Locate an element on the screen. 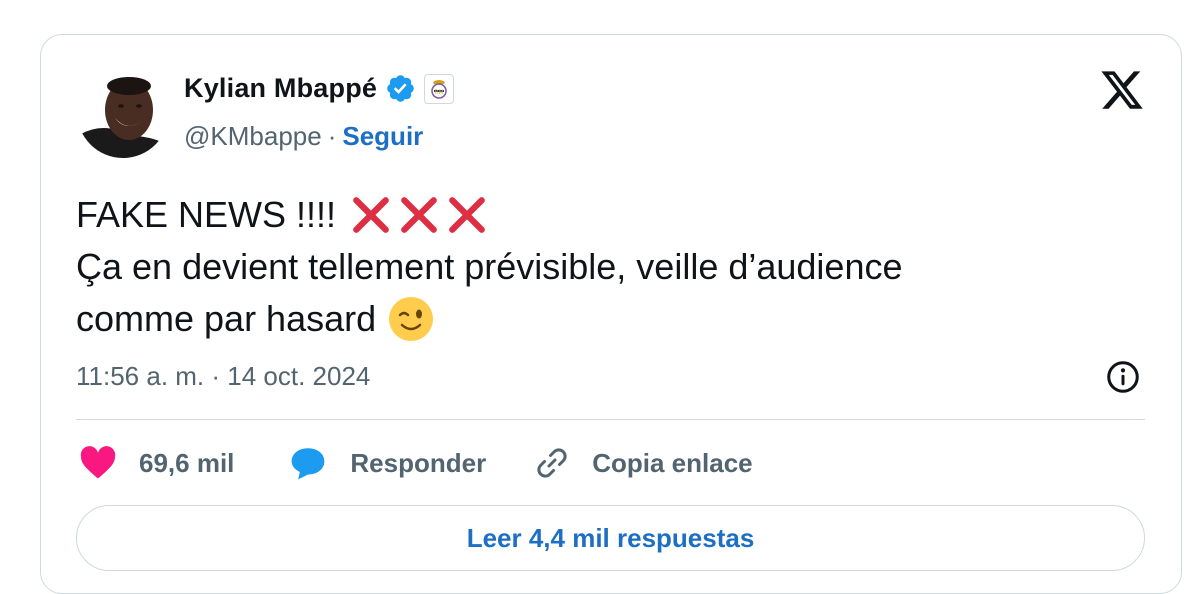 The image size is (1200, 594). like-button: 69,6 mil is located at coordinates (156, 463).